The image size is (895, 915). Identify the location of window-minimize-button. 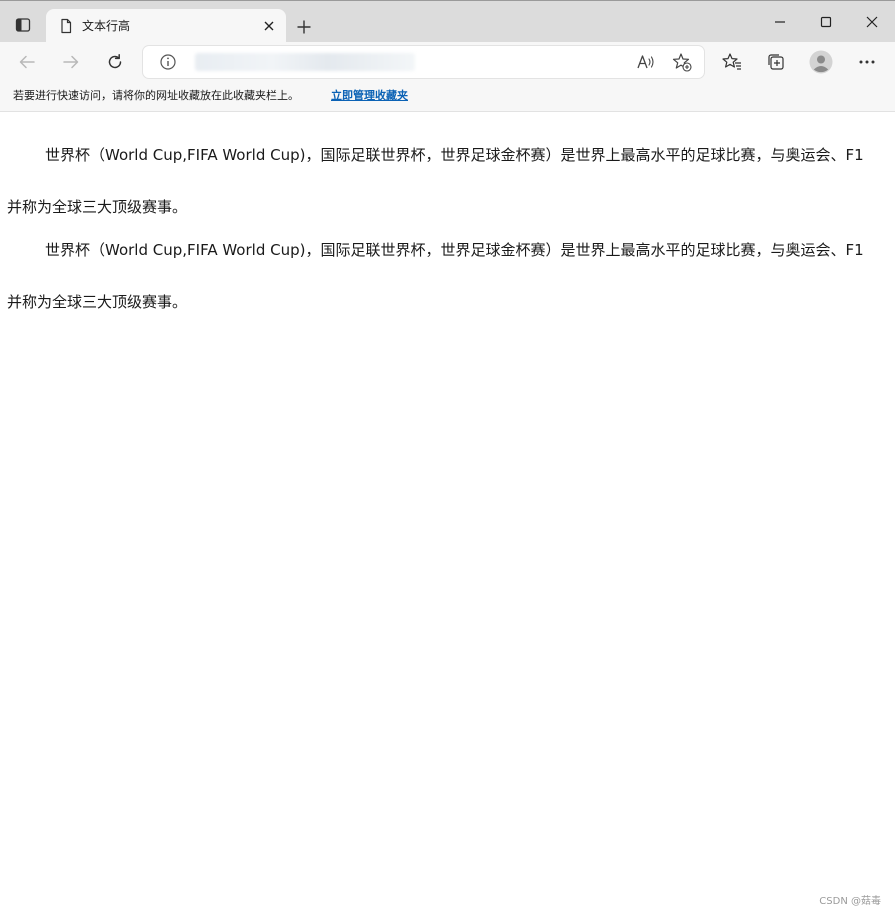
(780, 22).